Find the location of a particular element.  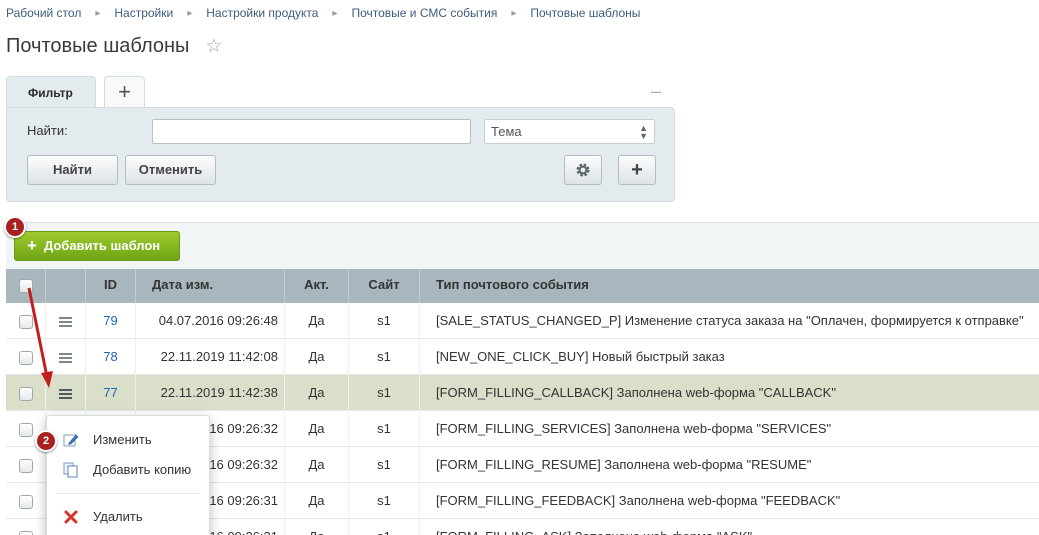

actions-header is located at coordinates (66, 286).